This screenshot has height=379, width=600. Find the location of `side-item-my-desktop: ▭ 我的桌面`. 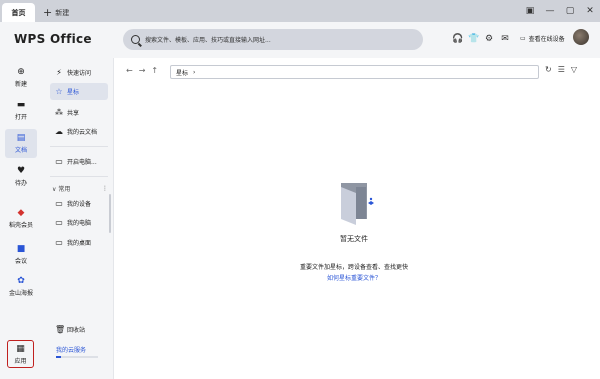

side-item-my-desktop: ▭ 我的桌面 is located at coordinates (79, 242).